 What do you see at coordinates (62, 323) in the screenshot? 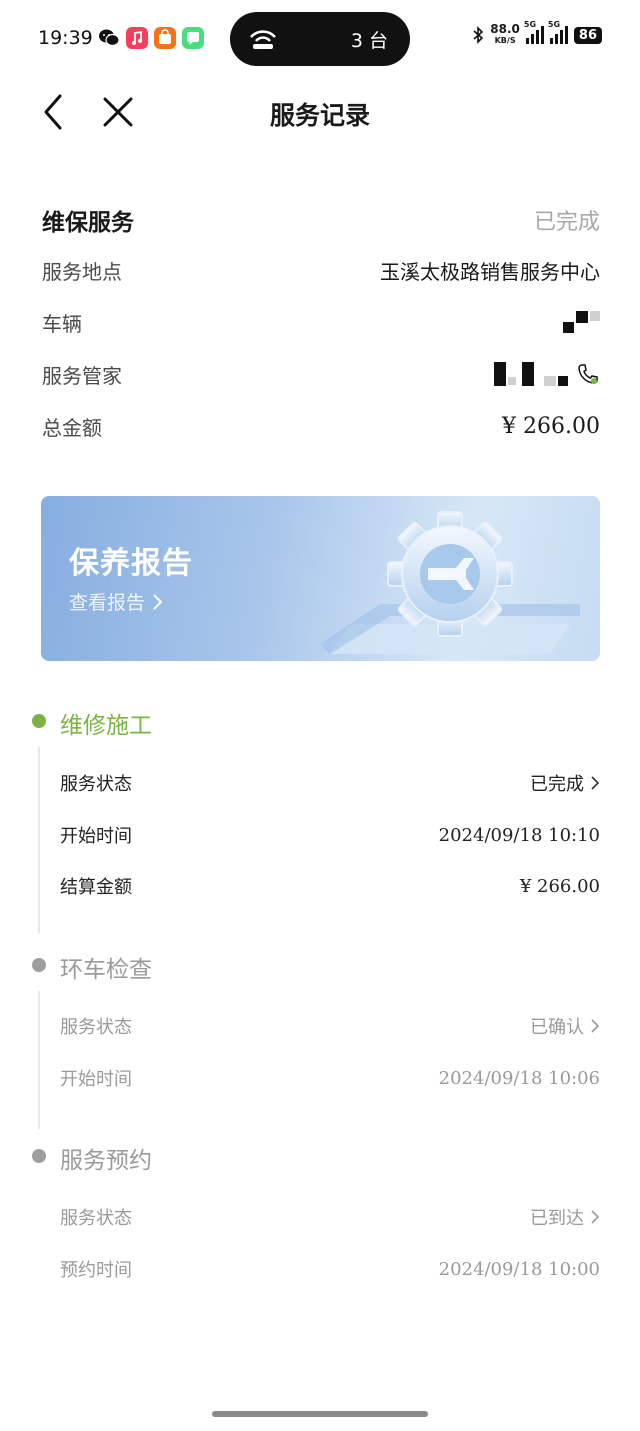
I see `summary-label: 车辆` at bounding box center [62, 323].